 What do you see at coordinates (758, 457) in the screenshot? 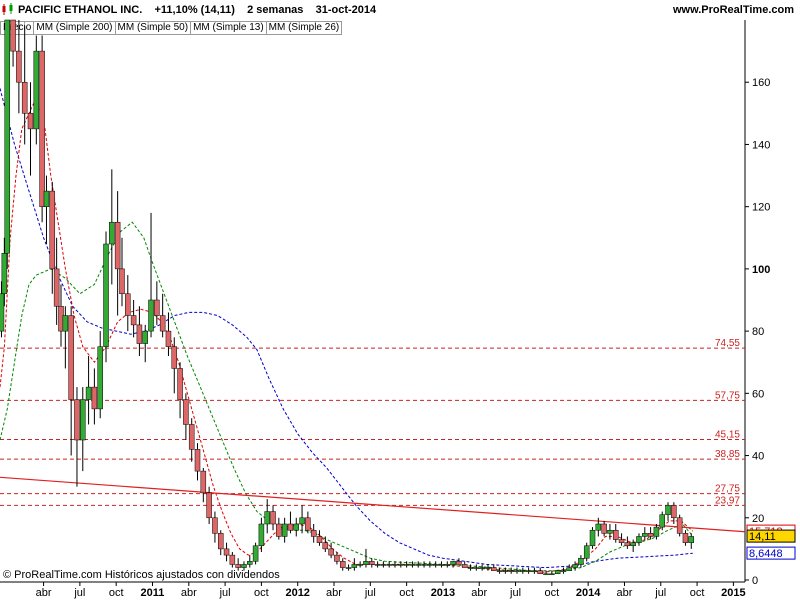
I see `y-tick-label: 40` at bounding box center [758, 457].